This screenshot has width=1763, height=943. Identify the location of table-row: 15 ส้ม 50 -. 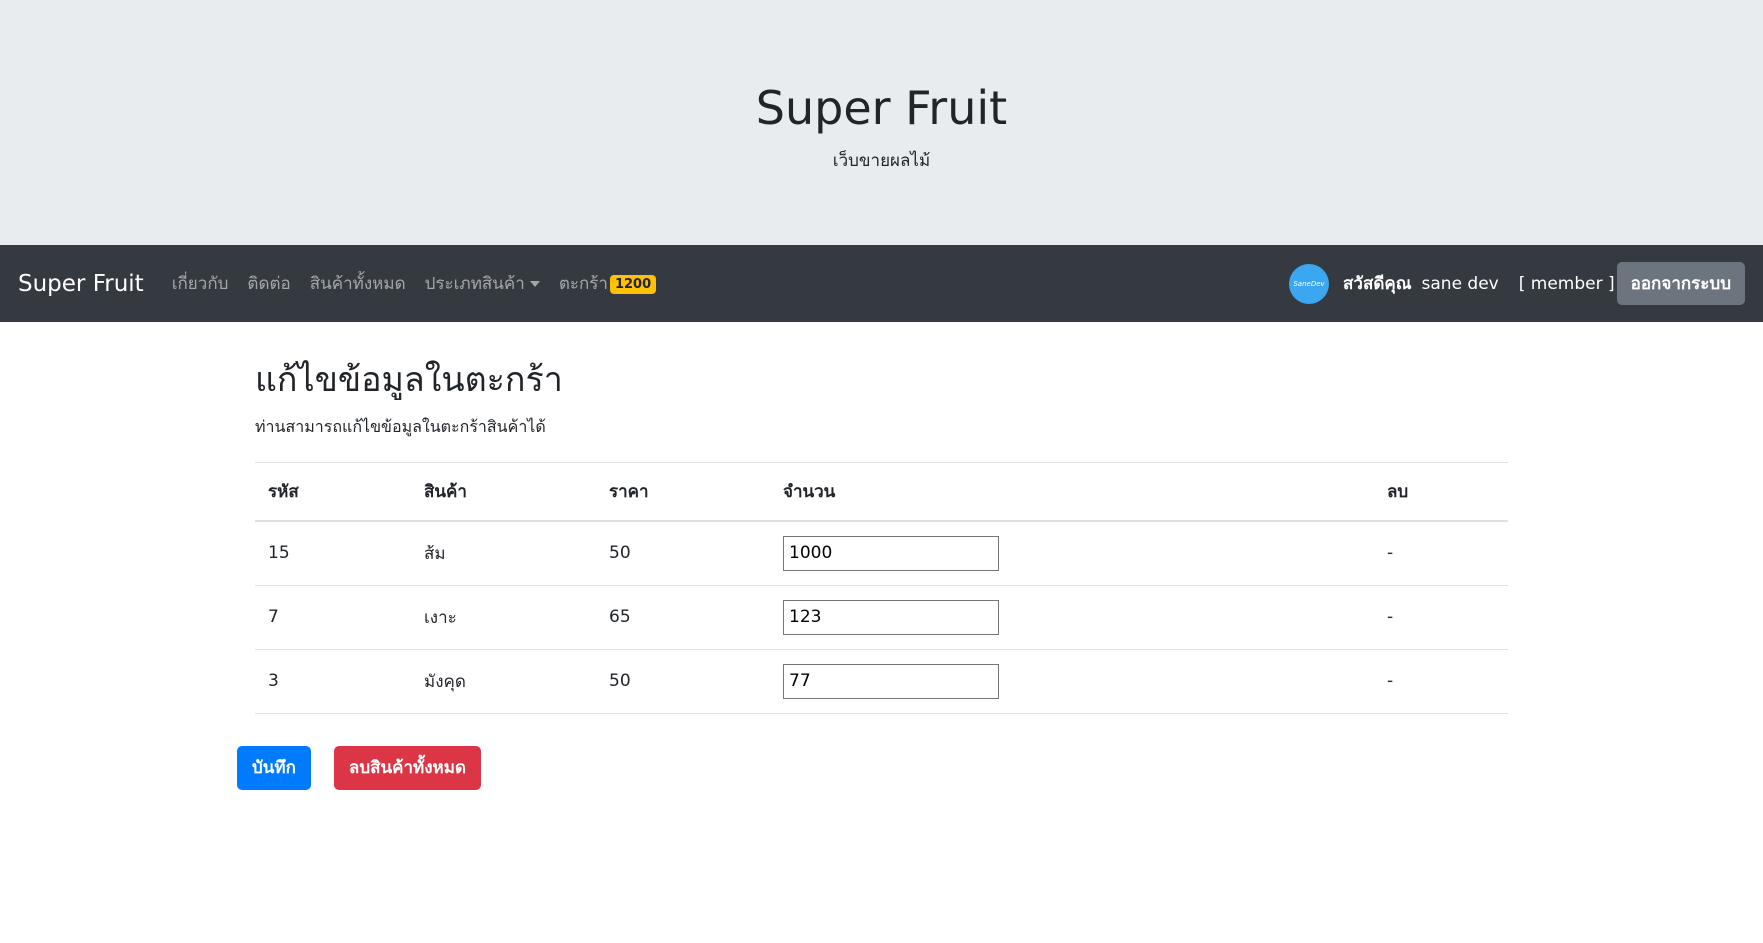
(881, 553).